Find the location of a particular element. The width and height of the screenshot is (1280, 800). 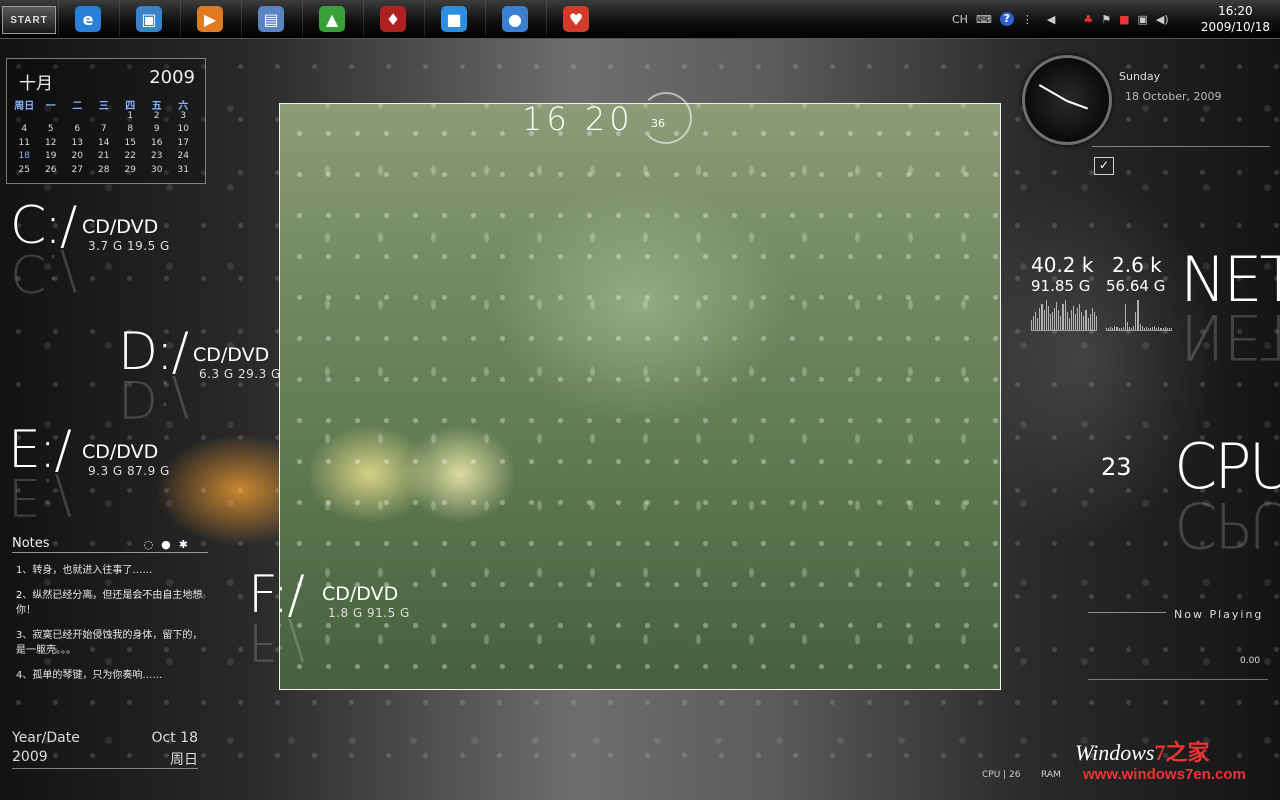

notes-settings-icon: ◌ is located at coordinates (149, 544).